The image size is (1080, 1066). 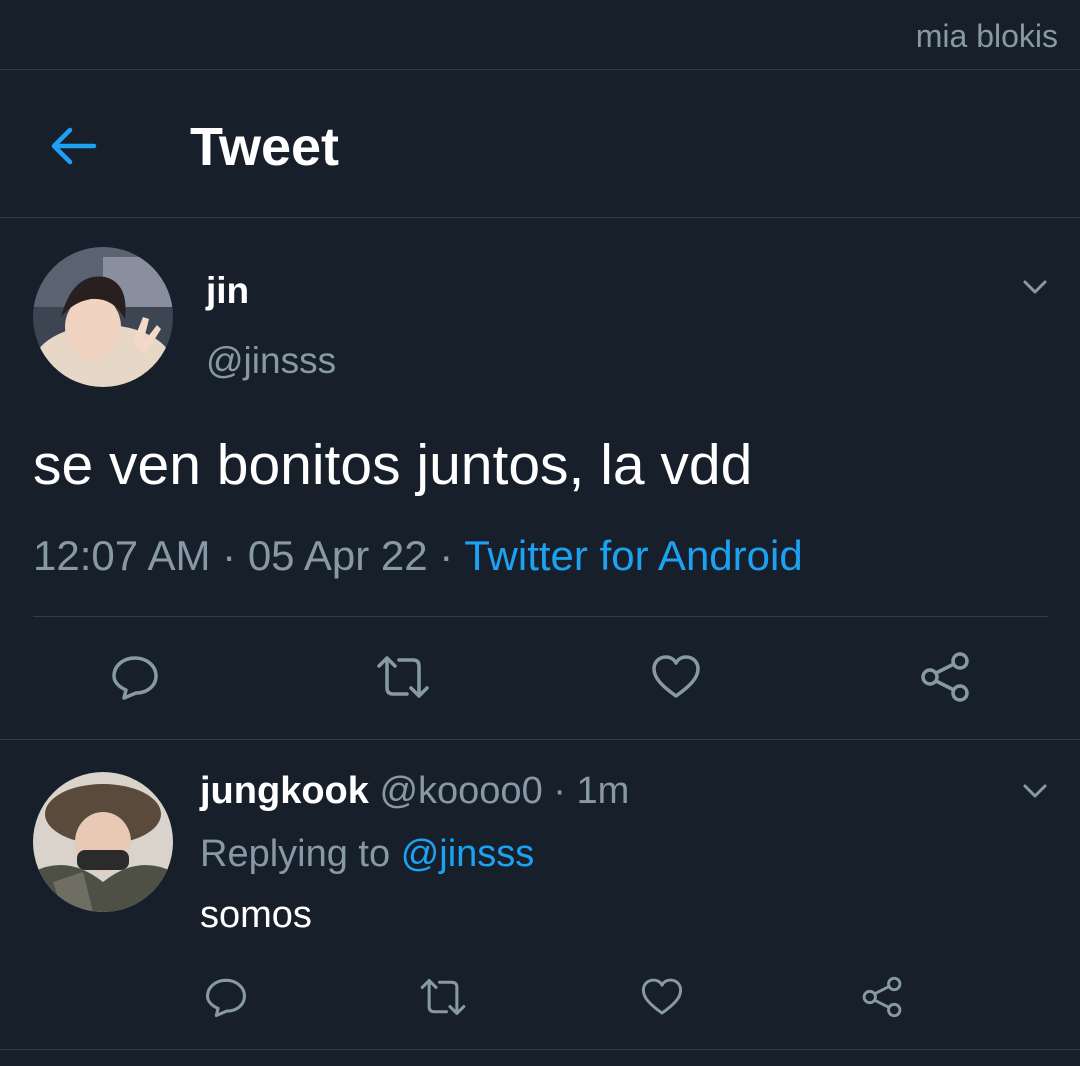 I want to click on reply-retweet-button, so click(x=443, y=999).